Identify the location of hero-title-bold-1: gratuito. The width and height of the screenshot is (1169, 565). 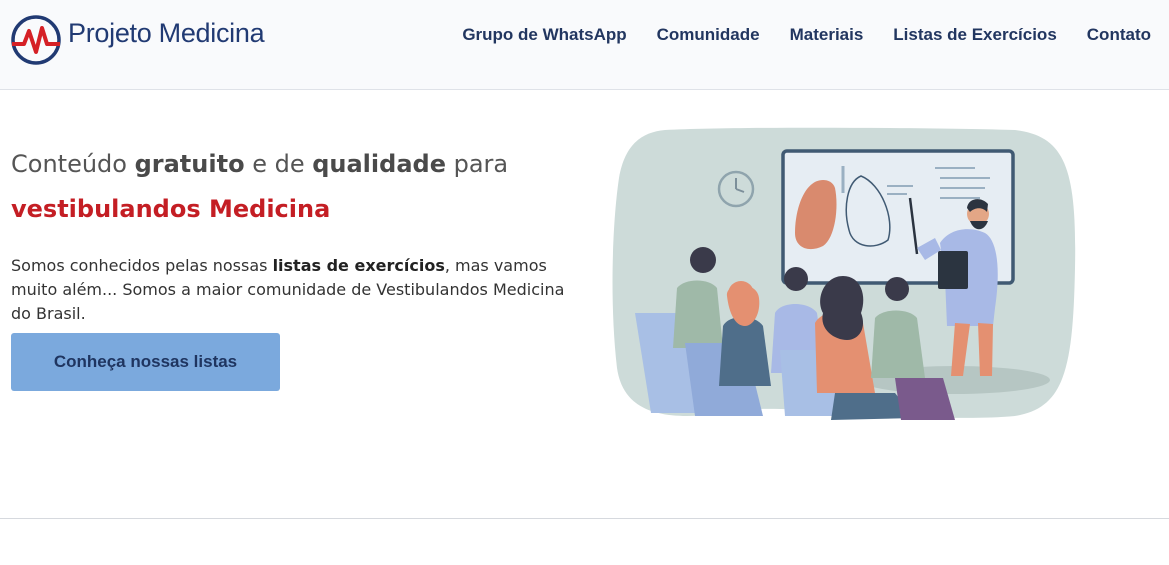
(189, 164).